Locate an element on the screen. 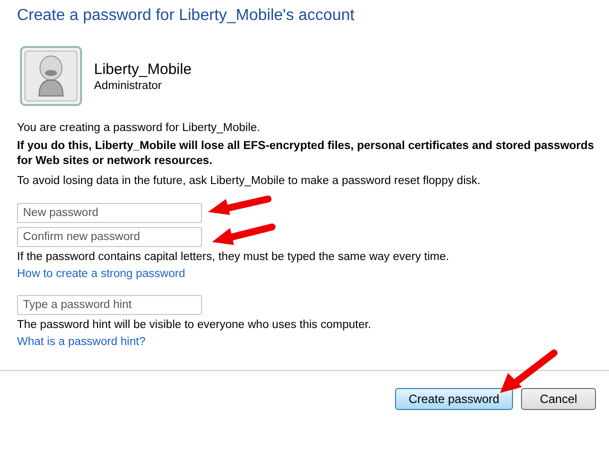 Image resolution: width=609 pixels, height=453 pixels. warning-text: If you do this, Liberty_Mobile will lose all EFS-encrypted files, personal certificates and stored passwords for Web sites or network resources. is located at coordinates (306, 154).